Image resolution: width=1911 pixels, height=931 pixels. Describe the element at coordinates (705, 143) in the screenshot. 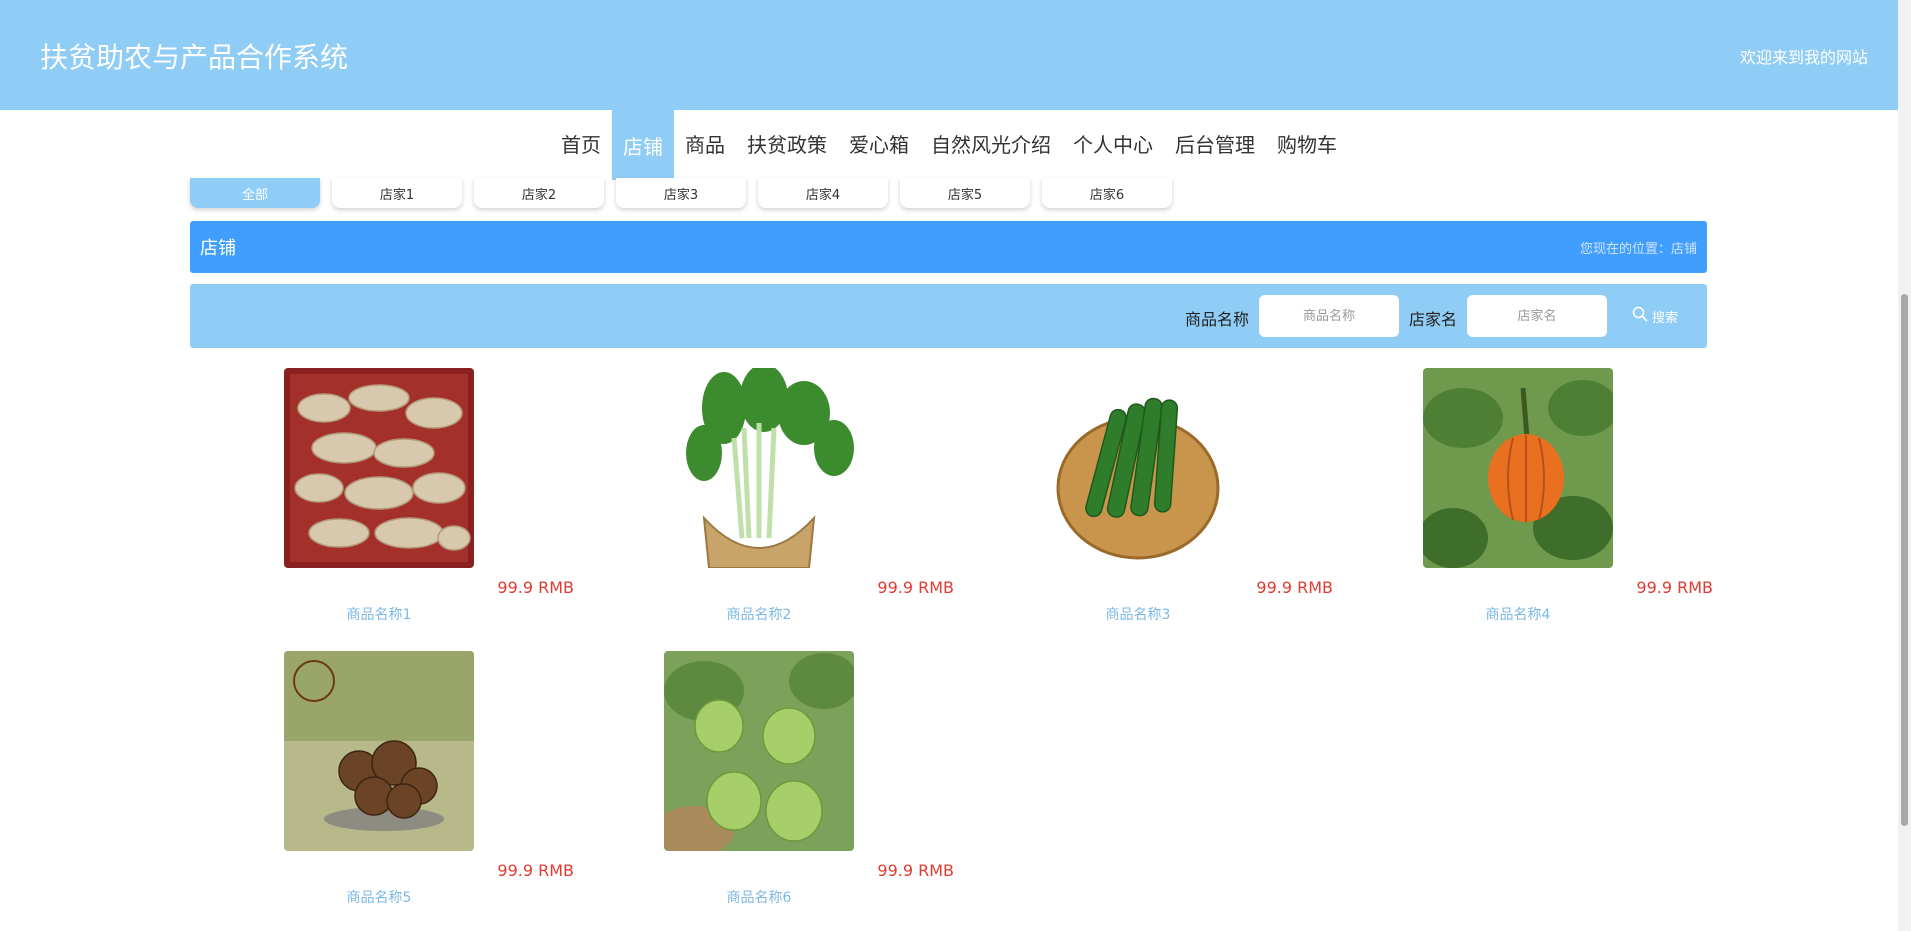

I see `nav-item-products: 商品` at that location.